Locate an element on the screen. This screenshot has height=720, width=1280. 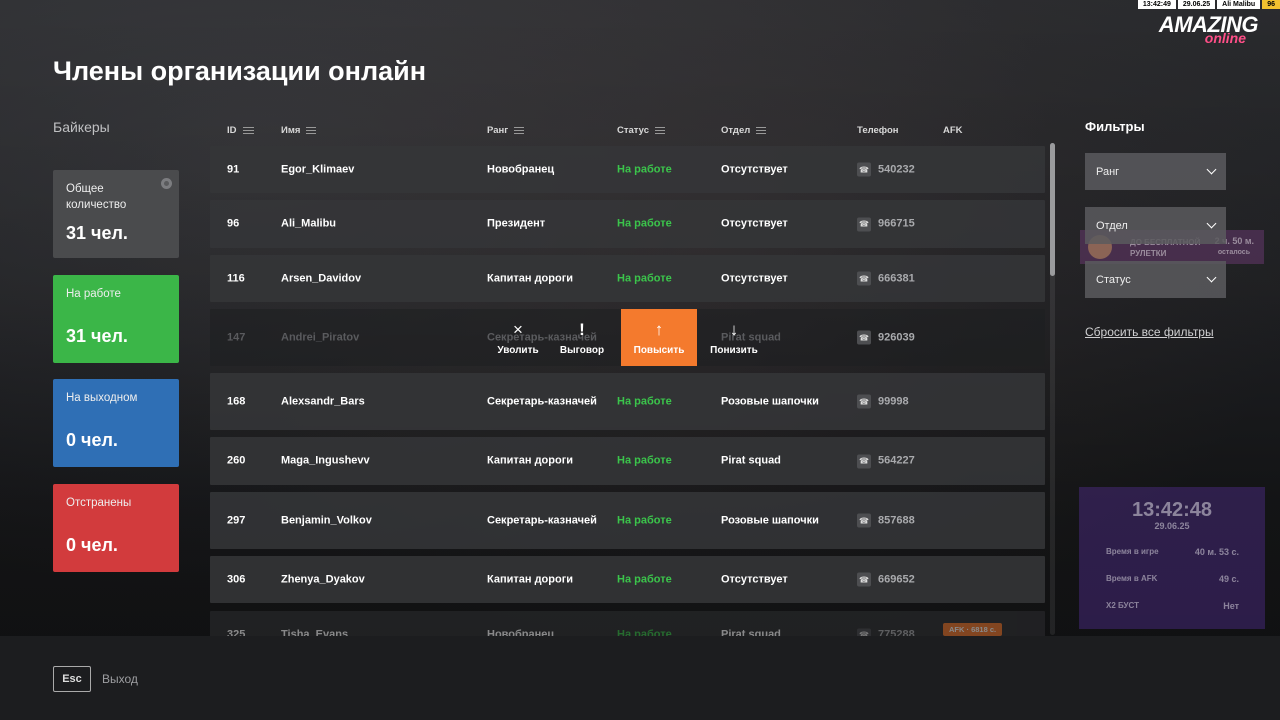
header-name: Имя is located at coordinates (299, 130).